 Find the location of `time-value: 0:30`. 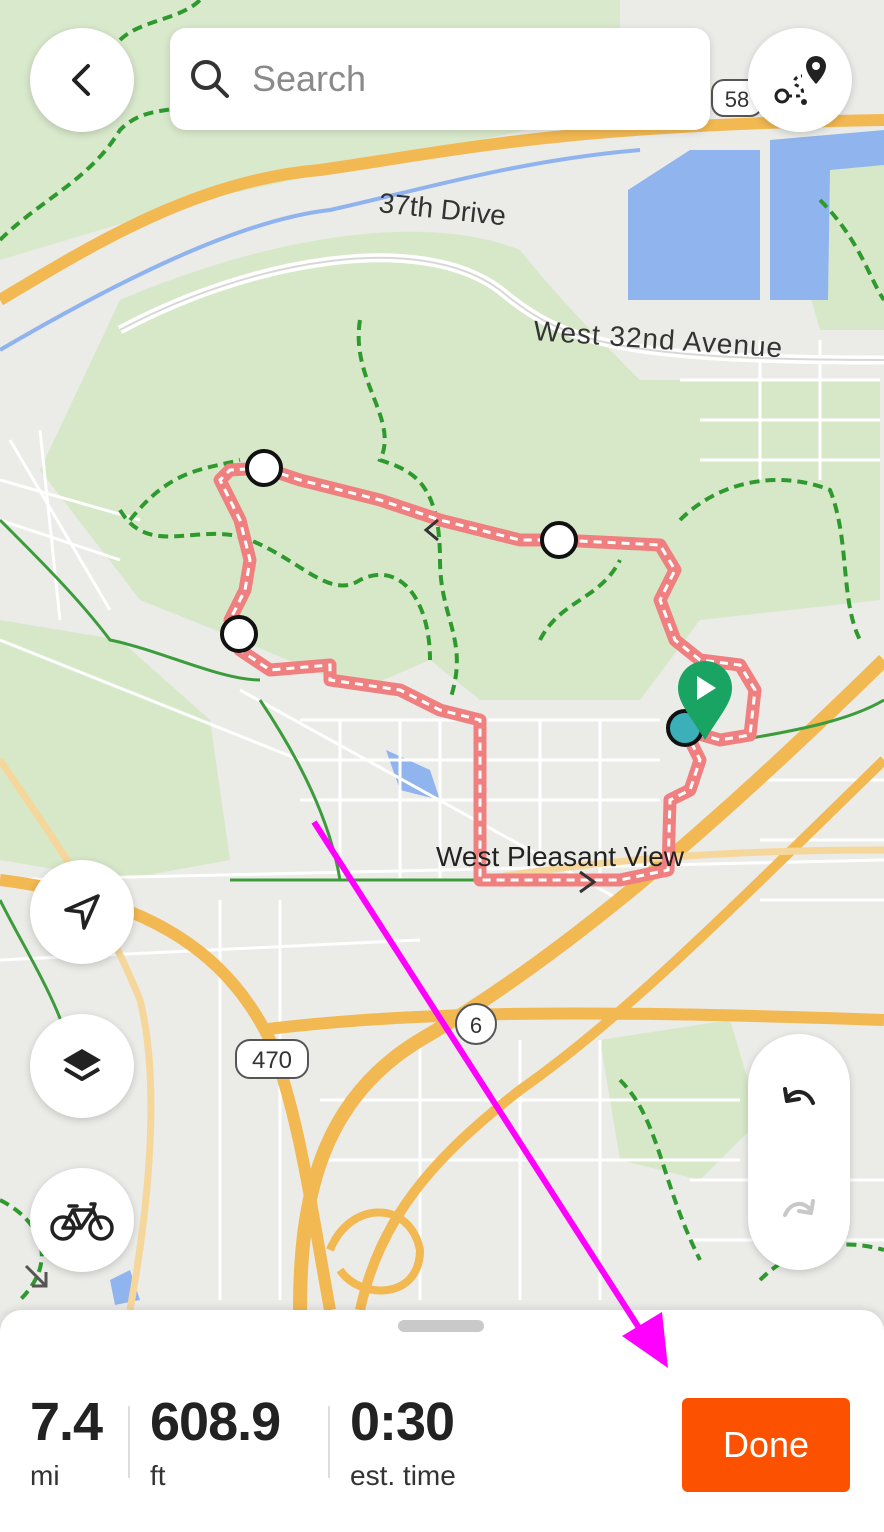

time-value: 0:30 is located at coordinates (402, 1422).